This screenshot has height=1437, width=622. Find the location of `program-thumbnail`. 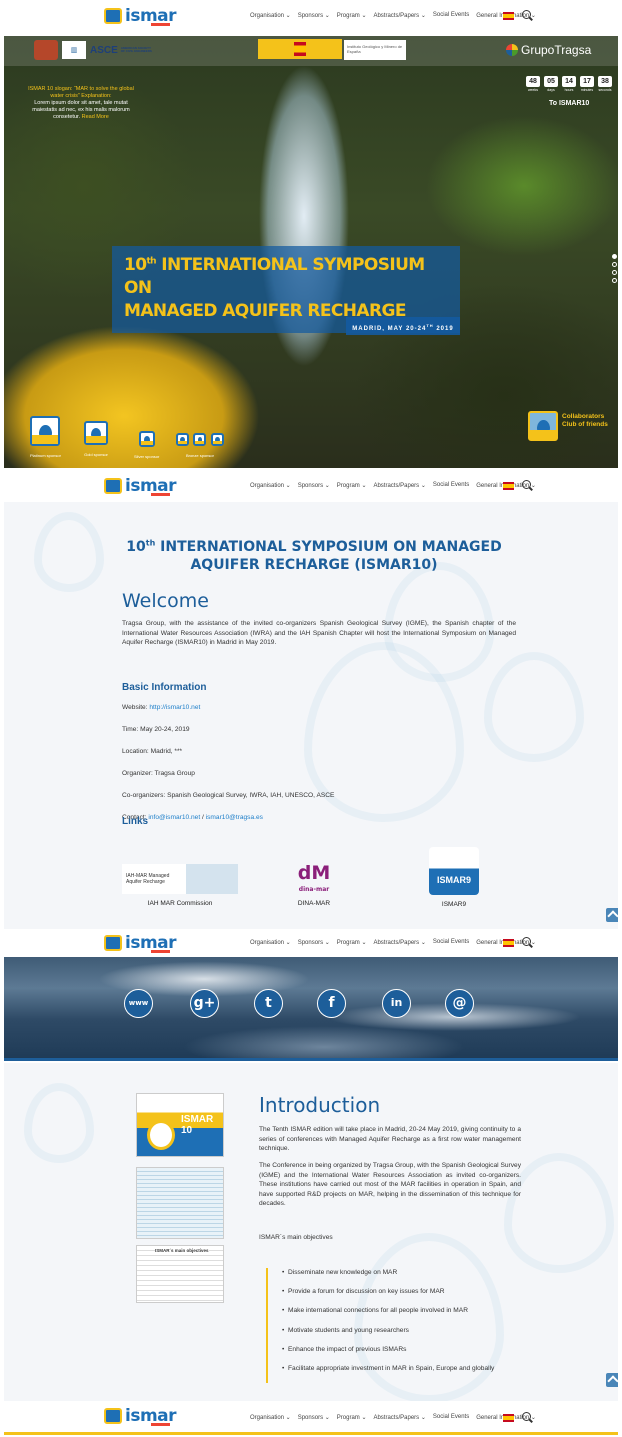

program-thumbnail is located at coordinates (180, 1203).